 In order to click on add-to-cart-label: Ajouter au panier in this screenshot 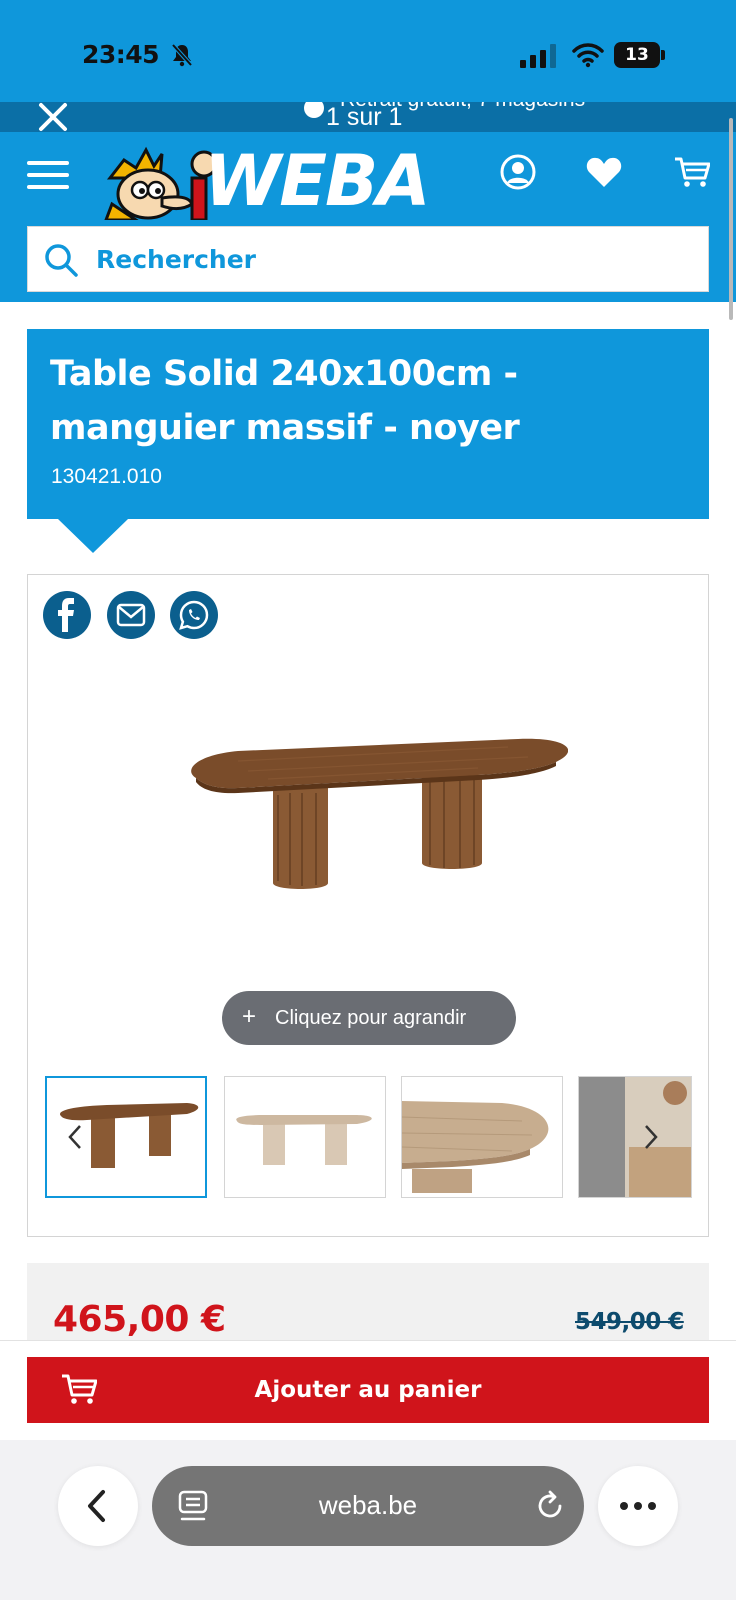, I will do `click(368, 1390)`.